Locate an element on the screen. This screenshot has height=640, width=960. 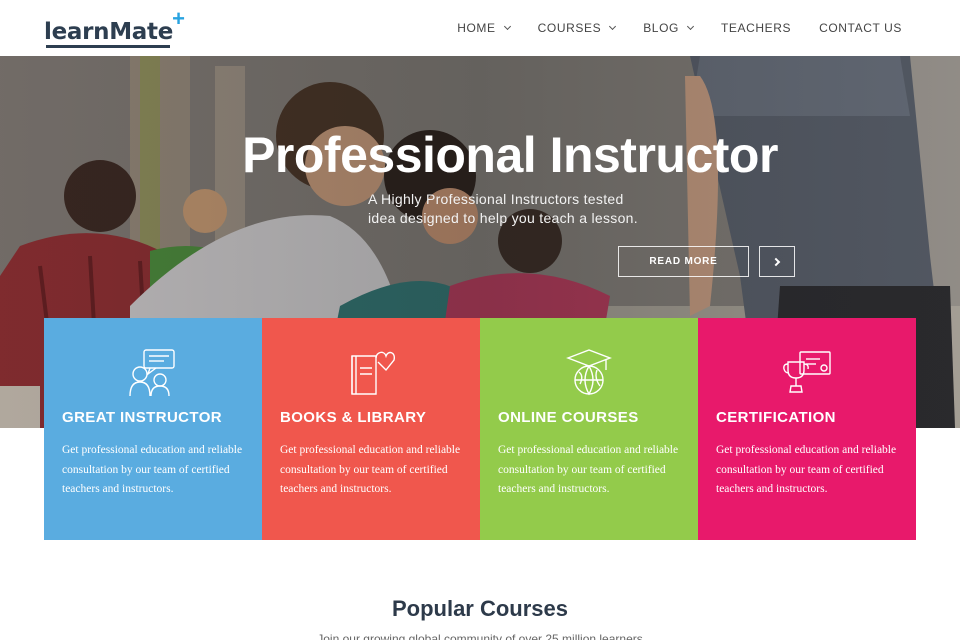
feature-card-title: CERTIFICATION is located at coordinates (776, 417).